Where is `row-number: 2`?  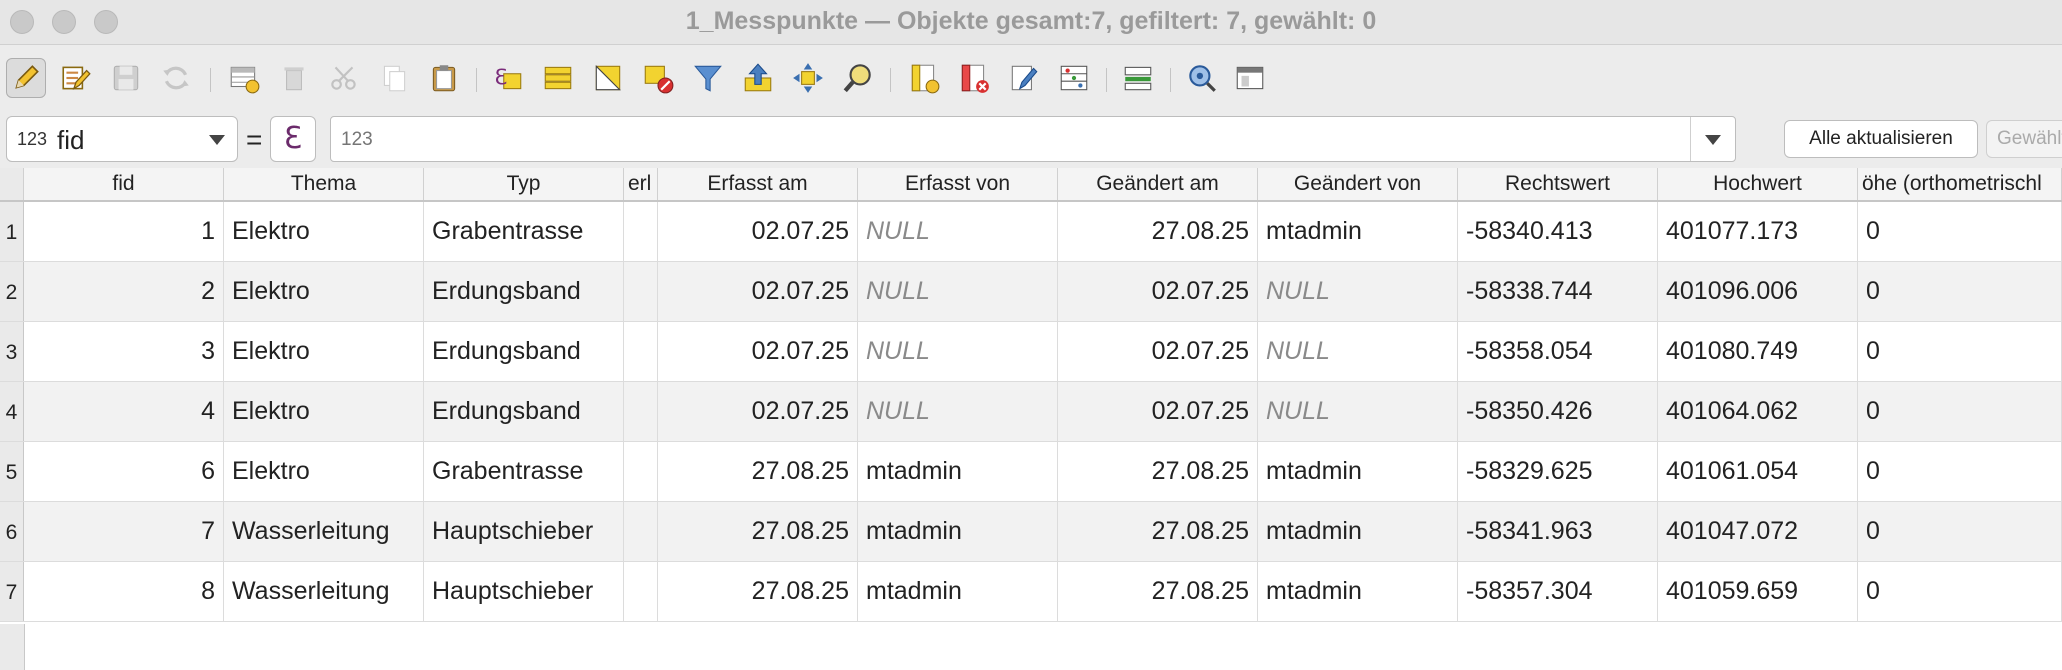 row-number: 2 is located at coordinates (12, 291).